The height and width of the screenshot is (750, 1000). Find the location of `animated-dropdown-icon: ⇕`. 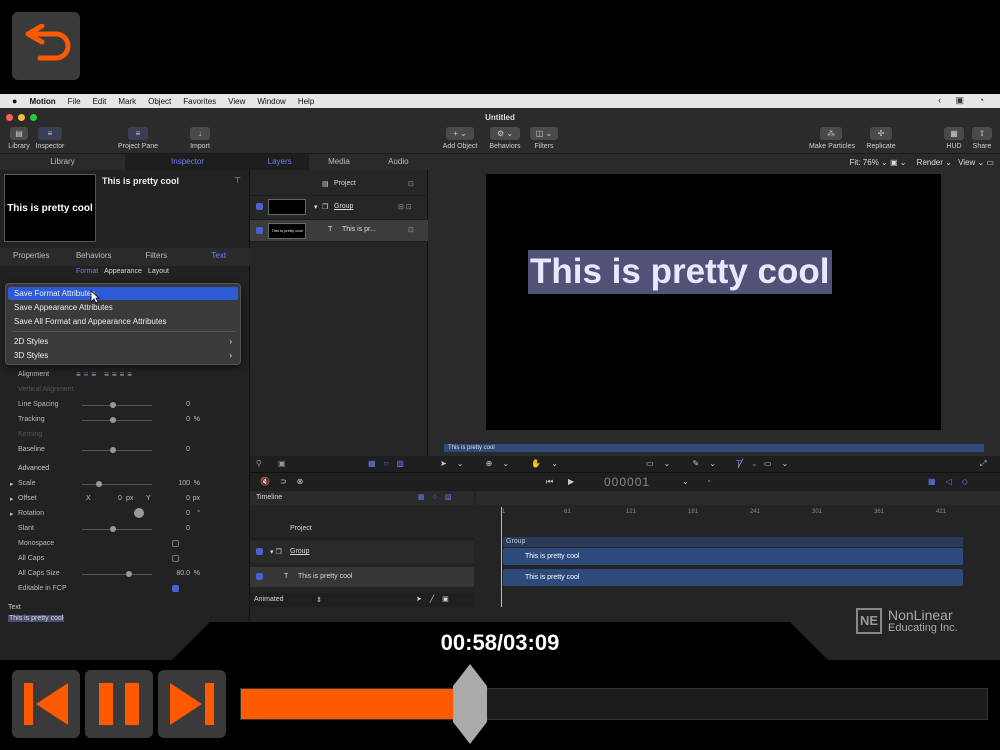

animated-dropdown-icon: ⇕ is located at coordinates (319, 600).